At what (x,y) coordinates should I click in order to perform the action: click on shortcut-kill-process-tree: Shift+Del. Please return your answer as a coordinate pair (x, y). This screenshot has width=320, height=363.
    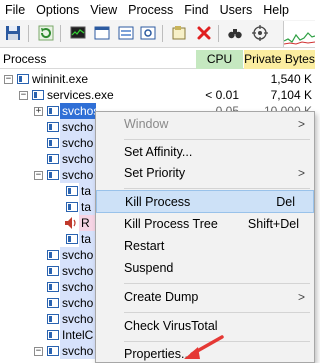
    Looking at the image, I should click on (273, 224).